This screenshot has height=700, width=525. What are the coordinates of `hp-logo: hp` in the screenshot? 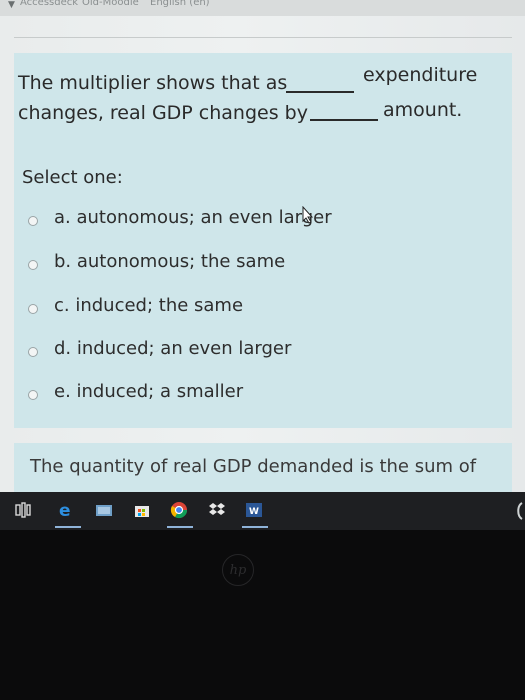 It's located at (238, 570).